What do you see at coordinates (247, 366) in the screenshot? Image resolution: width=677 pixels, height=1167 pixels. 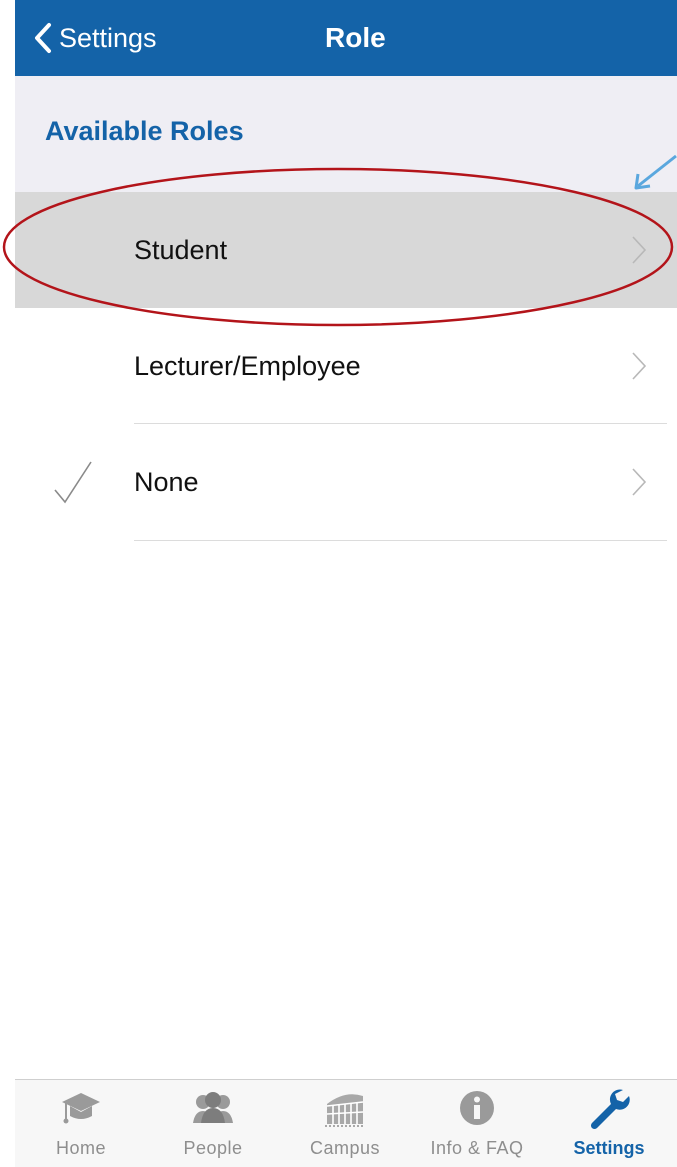 I see `role-label: Lecturer/Employee` at bounding box center [247, 366].